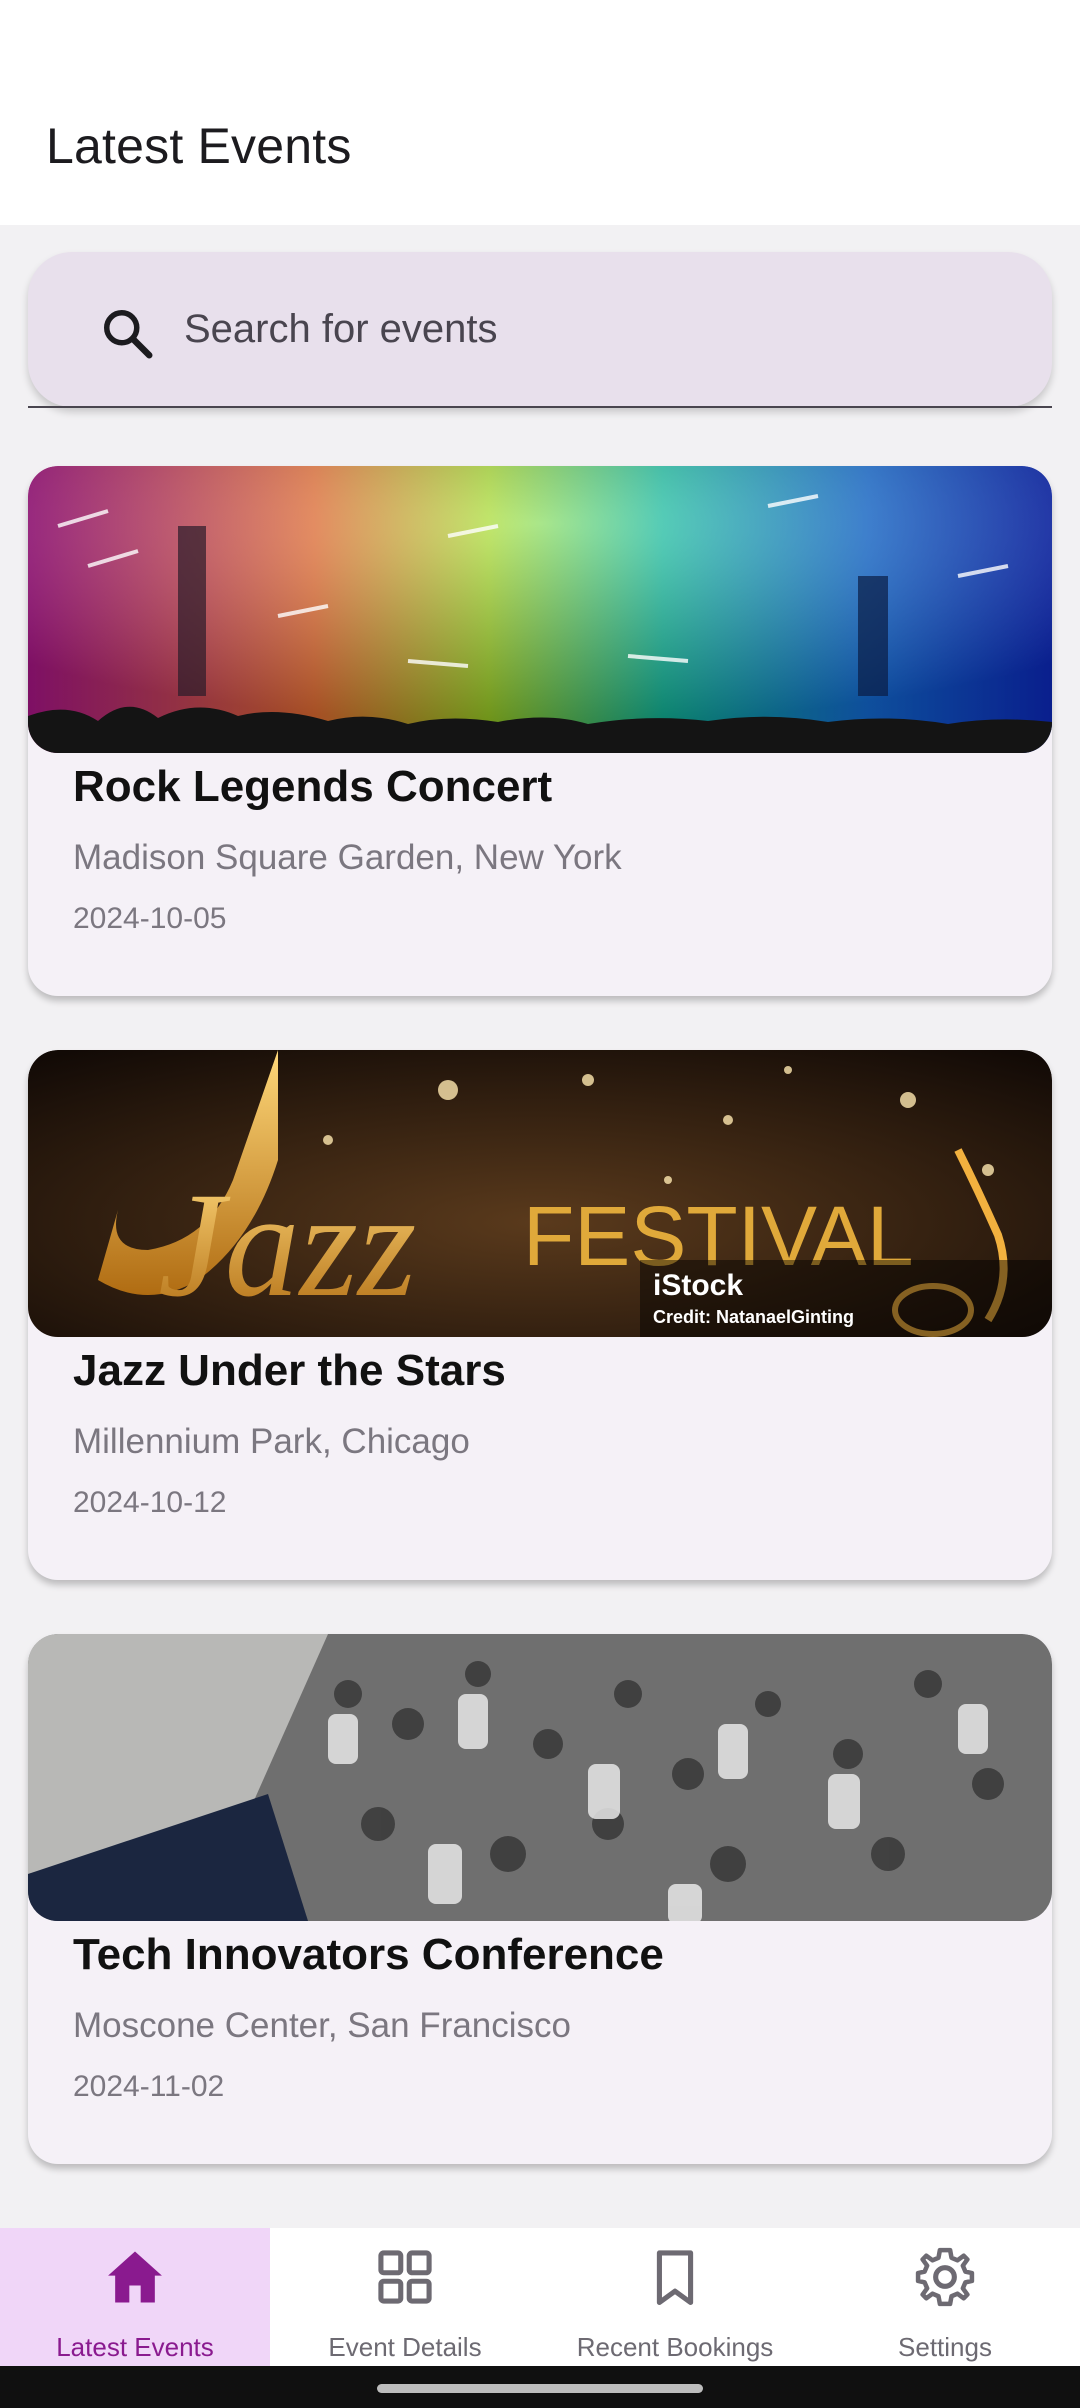 This screenshot has width=1080, height=2408. What do you see at coordinates (540, 1777) in the screenshot?
I see `event-image-conference` at bounding box center [540, 1777].